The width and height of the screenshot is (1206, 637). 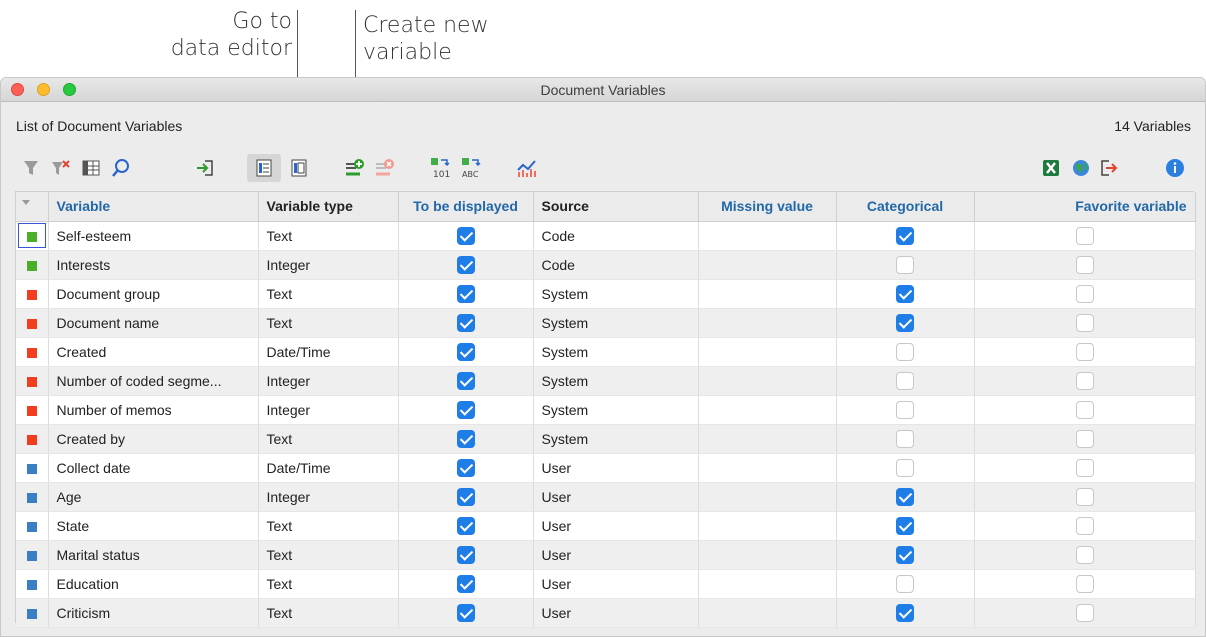 What do you see at coordinates (153, 352) in the screenshot?
I see `cell-variable: Created` at bounding box center [153, 352].